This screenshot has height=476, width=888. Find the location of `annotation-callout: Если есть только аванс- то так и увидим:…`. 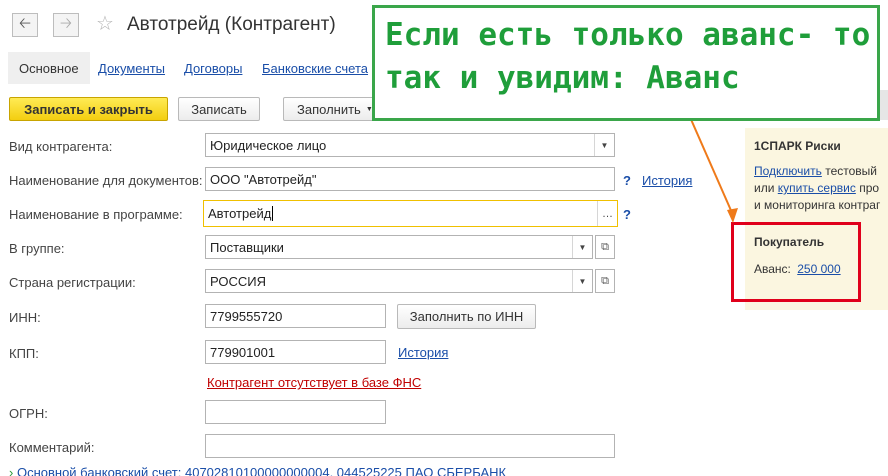

annotation-callout: Если есть только аванс- то так и увидим:… is located at coordinates (626, 63).